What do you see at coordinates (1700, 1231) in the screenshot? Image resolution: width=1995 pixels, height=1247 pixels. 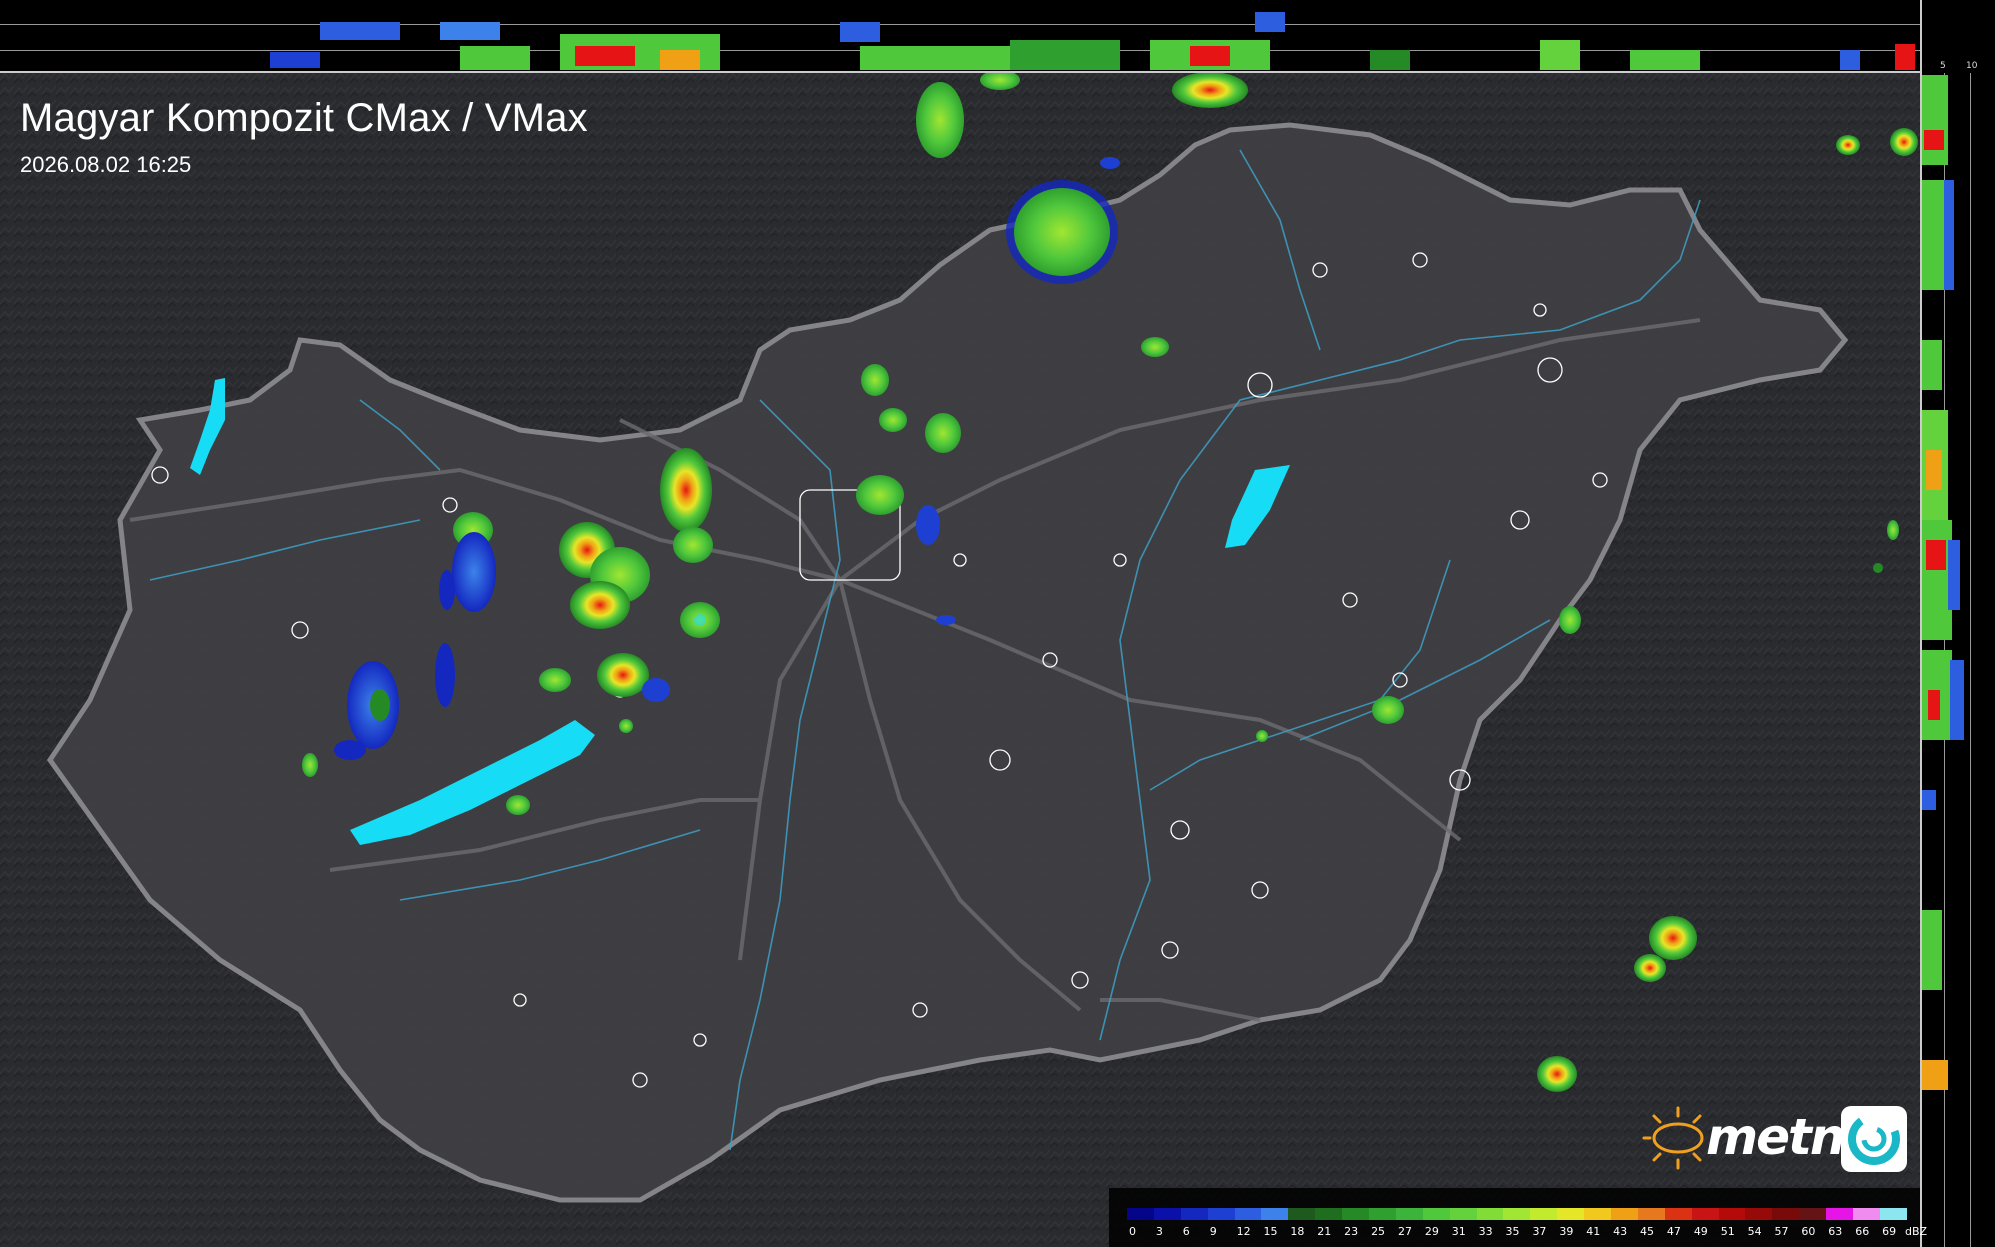 I see `legend-value: 49` at bounding box center [1700, 1231].